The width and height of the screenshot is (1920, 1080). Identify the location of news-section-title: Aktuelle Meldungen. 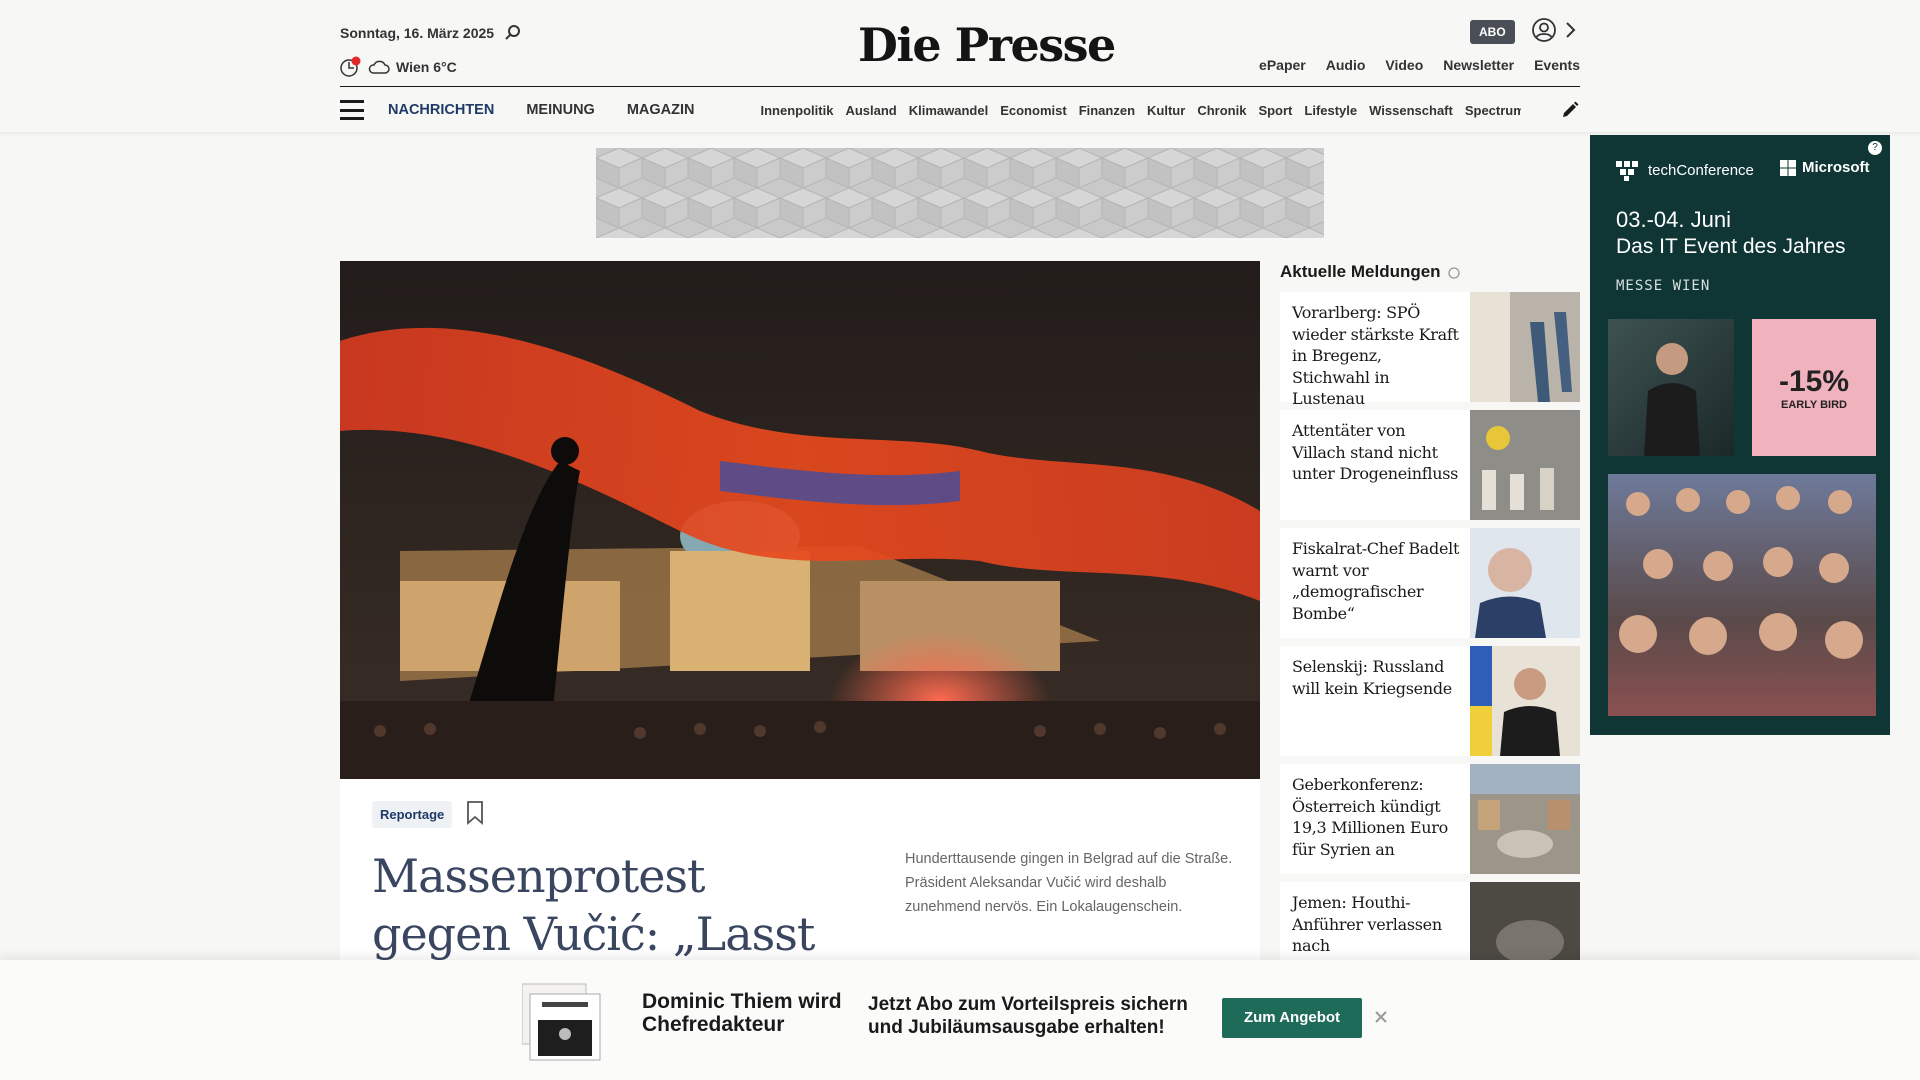
(1370, 272).